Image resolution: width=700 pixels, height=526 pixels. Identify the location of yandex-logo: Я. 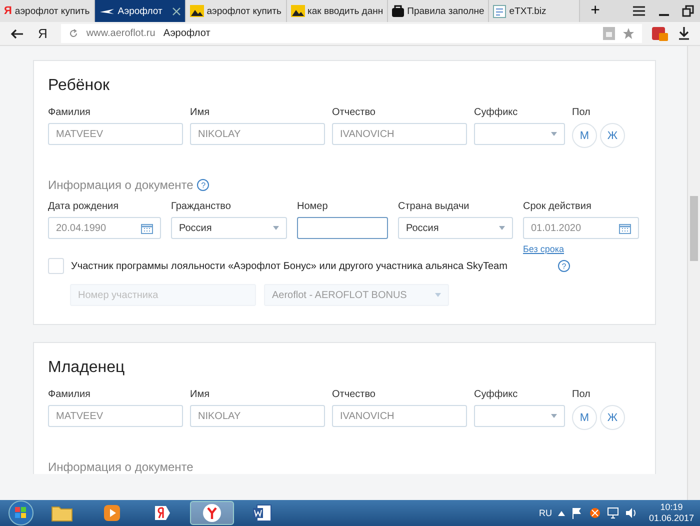
(43, 33).